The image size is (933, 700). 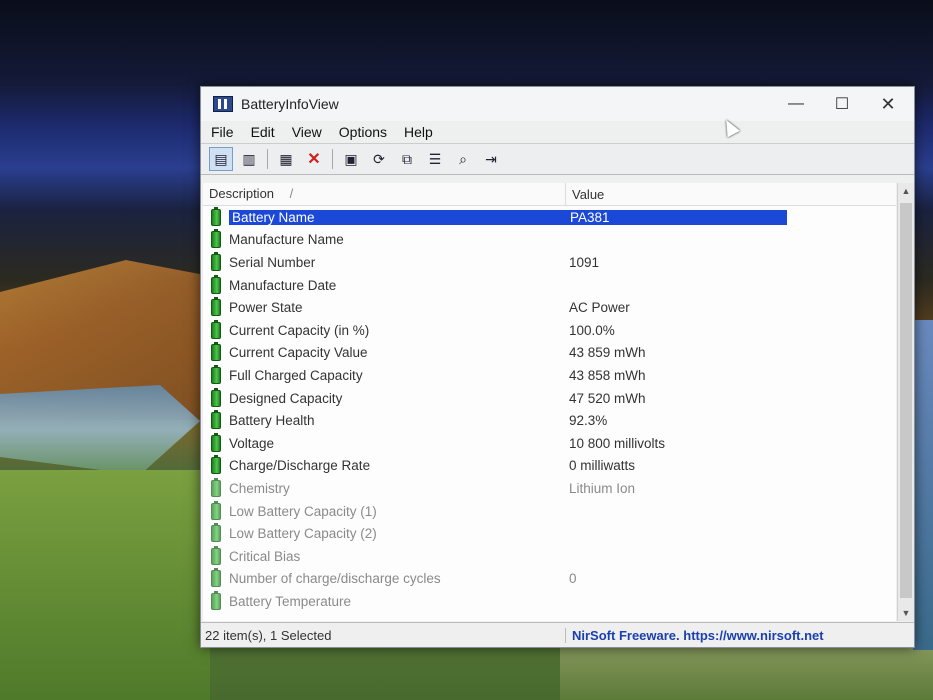 What do you see at coordinates (585, 194) in the screenshot?
I see `column-header-value: Value` at bounding box center [585, 194].